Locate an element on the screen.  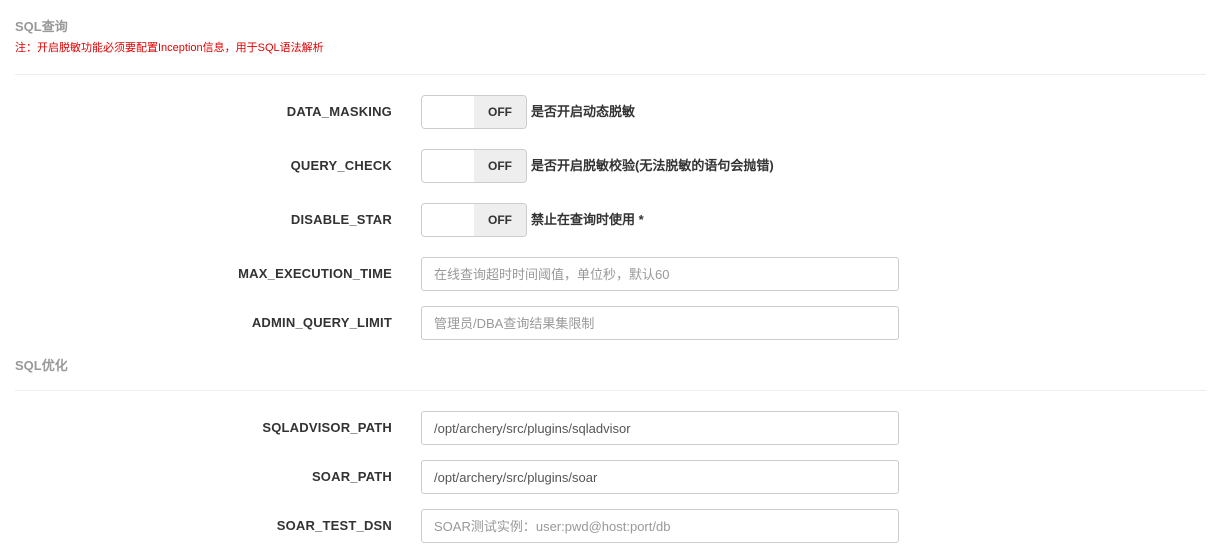
row-soar-path: SOAR_PATH is located at coordinates (608, 477).